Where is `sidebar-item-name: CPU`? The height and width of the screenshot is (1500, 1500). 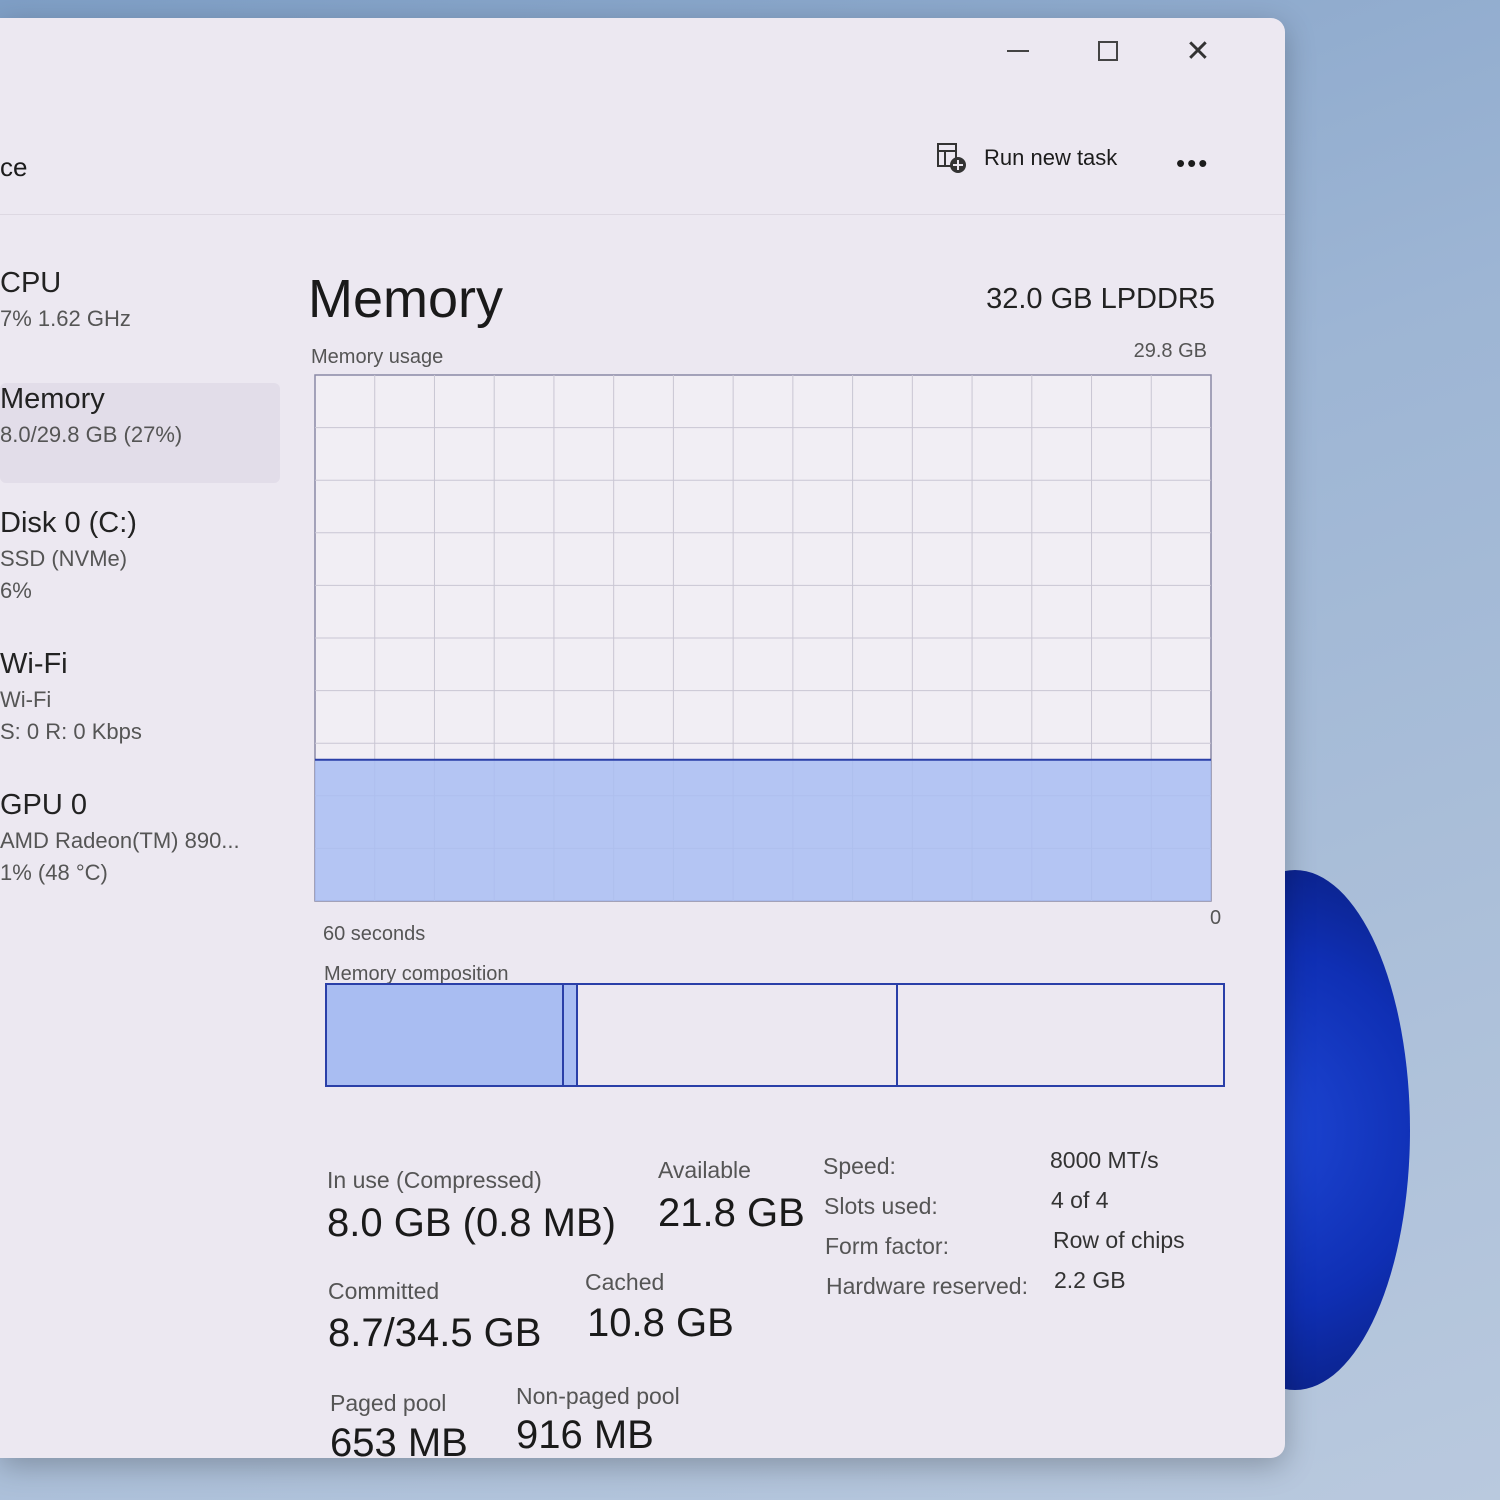
sidebar-item-name: CPU is located at coordinates (31, 283).